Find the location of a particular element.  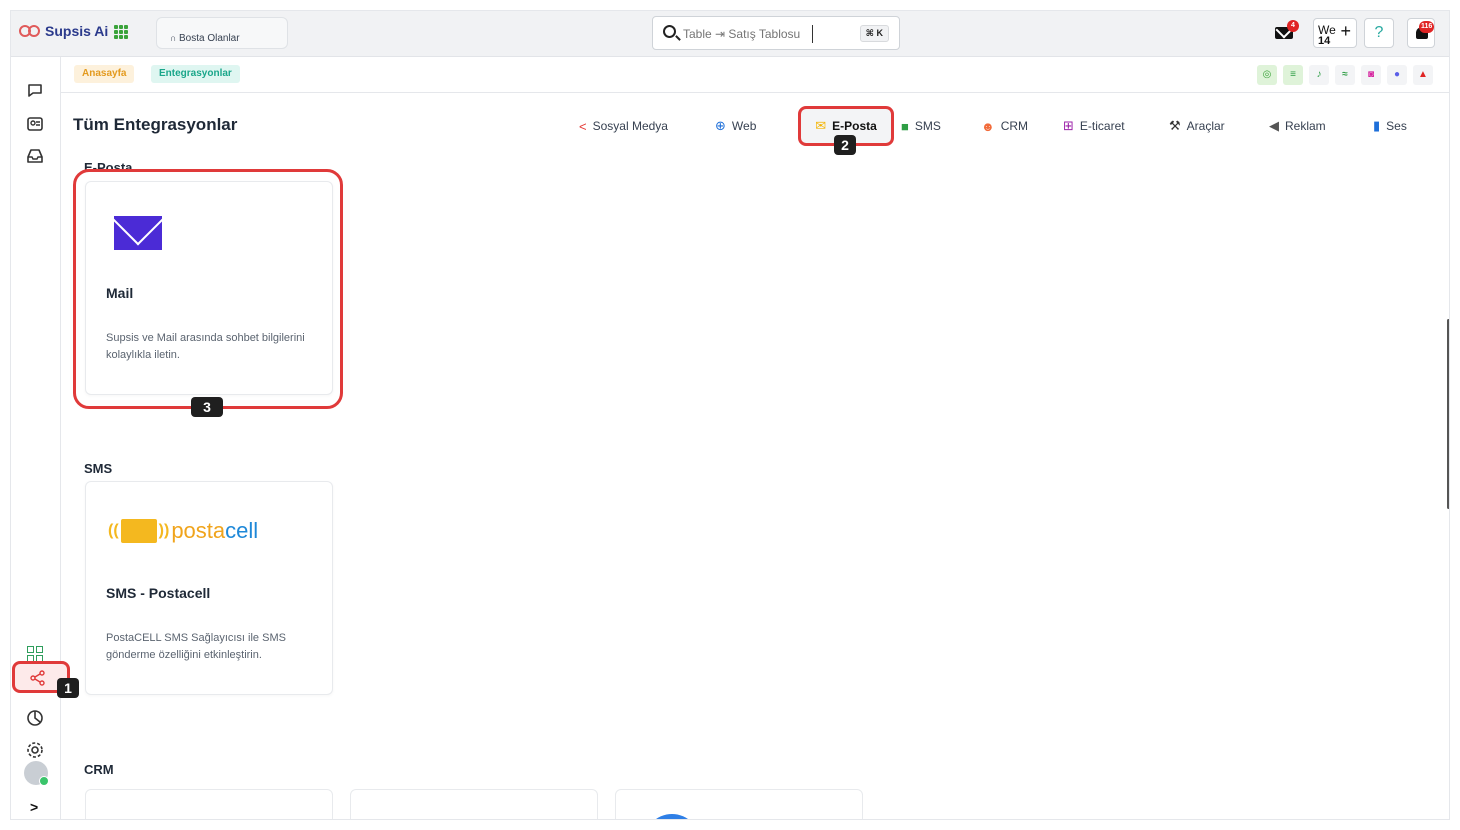

contacts-icon is located at coordinates (35, 124).